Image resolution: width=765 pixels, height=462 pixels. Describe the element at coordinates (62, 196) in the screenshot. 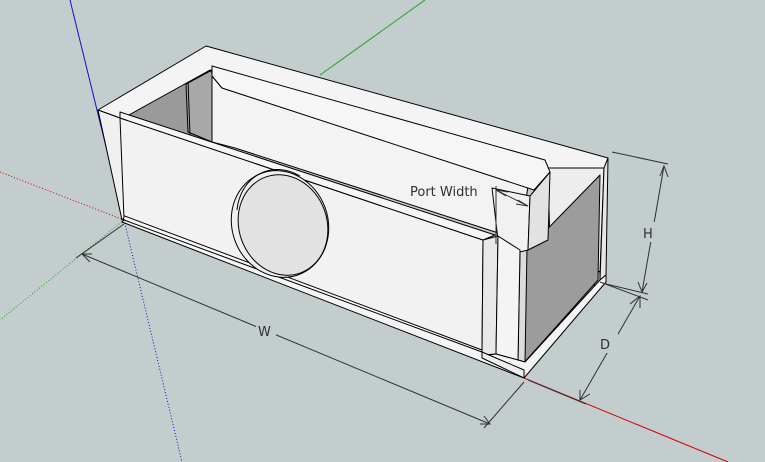

I see `red-axis-dotted` at that location.